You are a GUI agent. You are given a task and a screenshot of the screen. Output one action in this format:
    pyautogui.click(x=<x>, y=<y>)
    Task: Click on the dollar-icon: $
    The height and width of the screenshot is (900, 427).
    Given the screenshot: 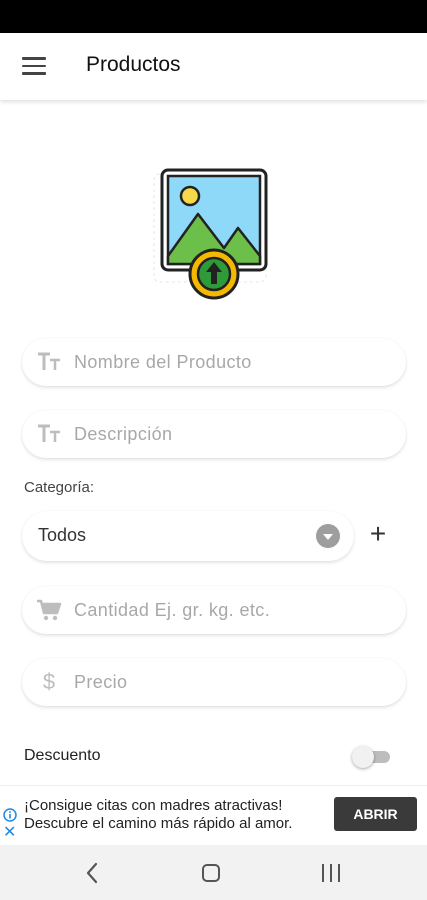 What is the action you would take?
    pyautogui.click(x=49, y=681)
    